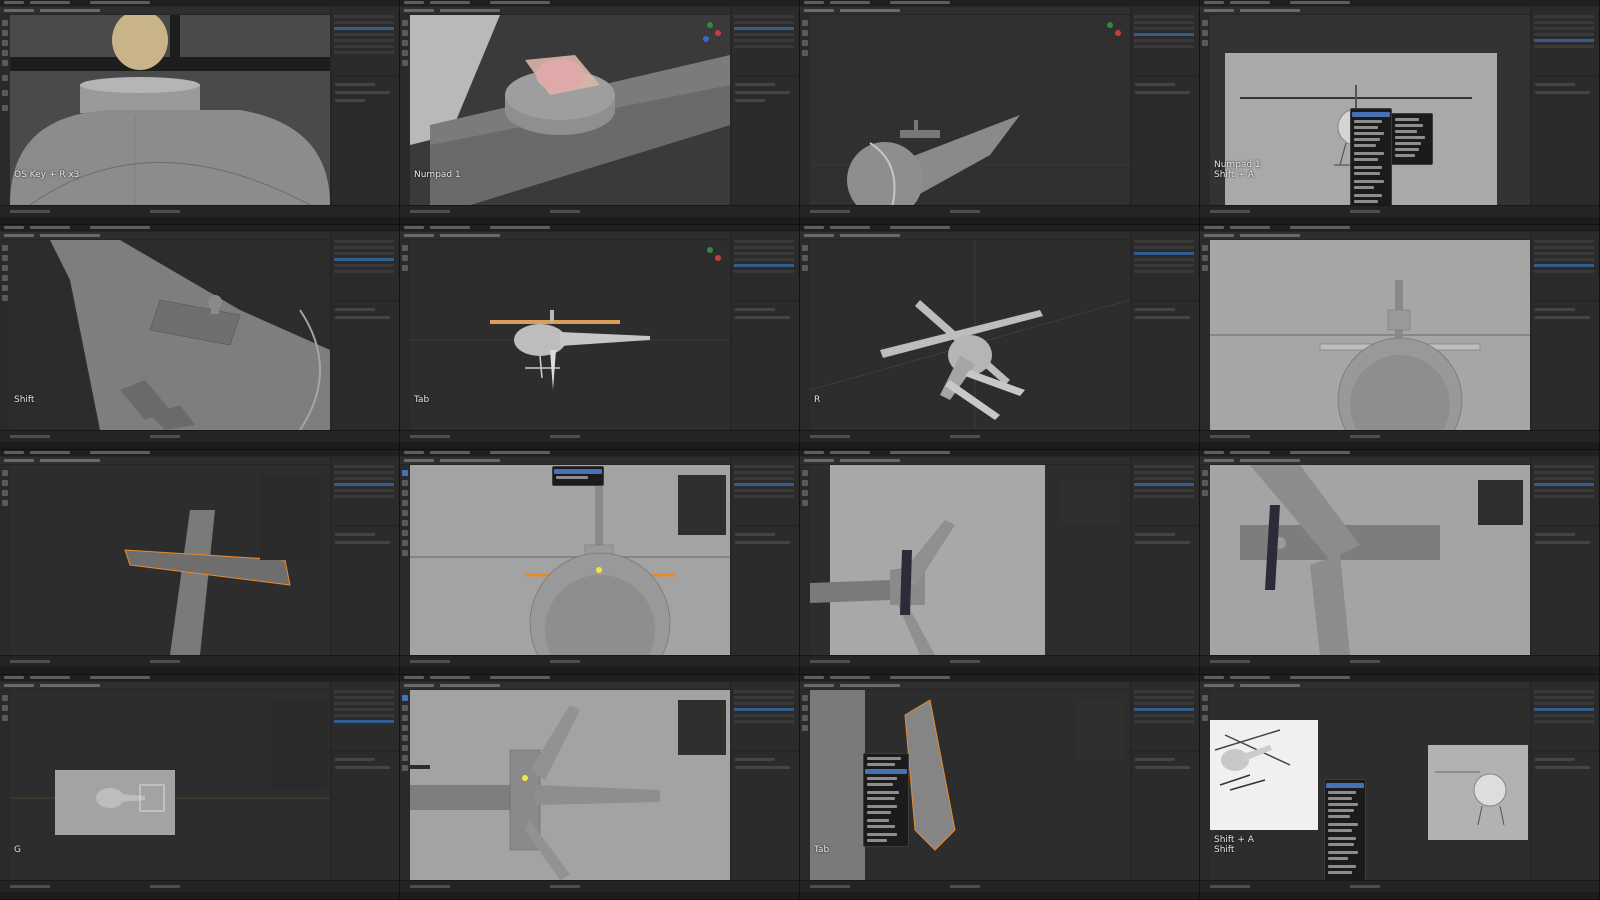 The height and width of the screenshot is (900, 1600). What do you see at coordinates (1237, 170) in the screenshot?
I see `key-overlay: Numpad 1 Shift + A` at bounding box center [1237, 170].